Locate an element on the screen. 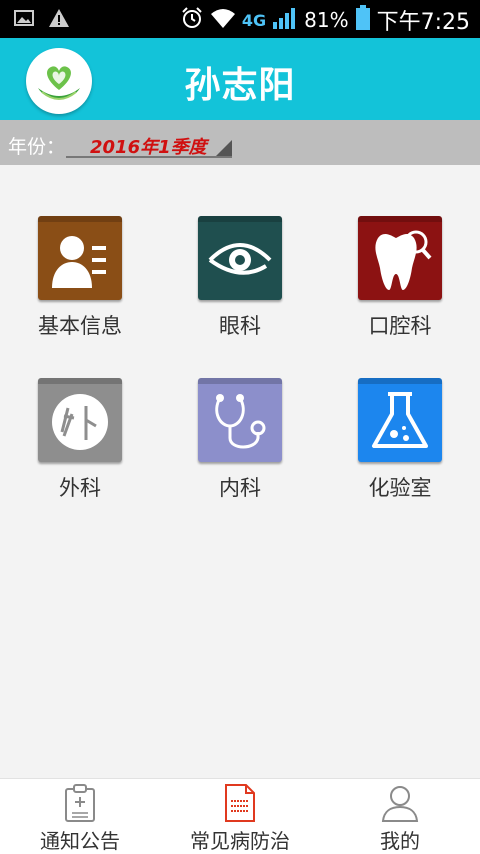 Image resolution: width=480 pixels, height=854 pixels. year-filter-bar: 年份： 2016年1季度 is located at coordinates (240, 142).